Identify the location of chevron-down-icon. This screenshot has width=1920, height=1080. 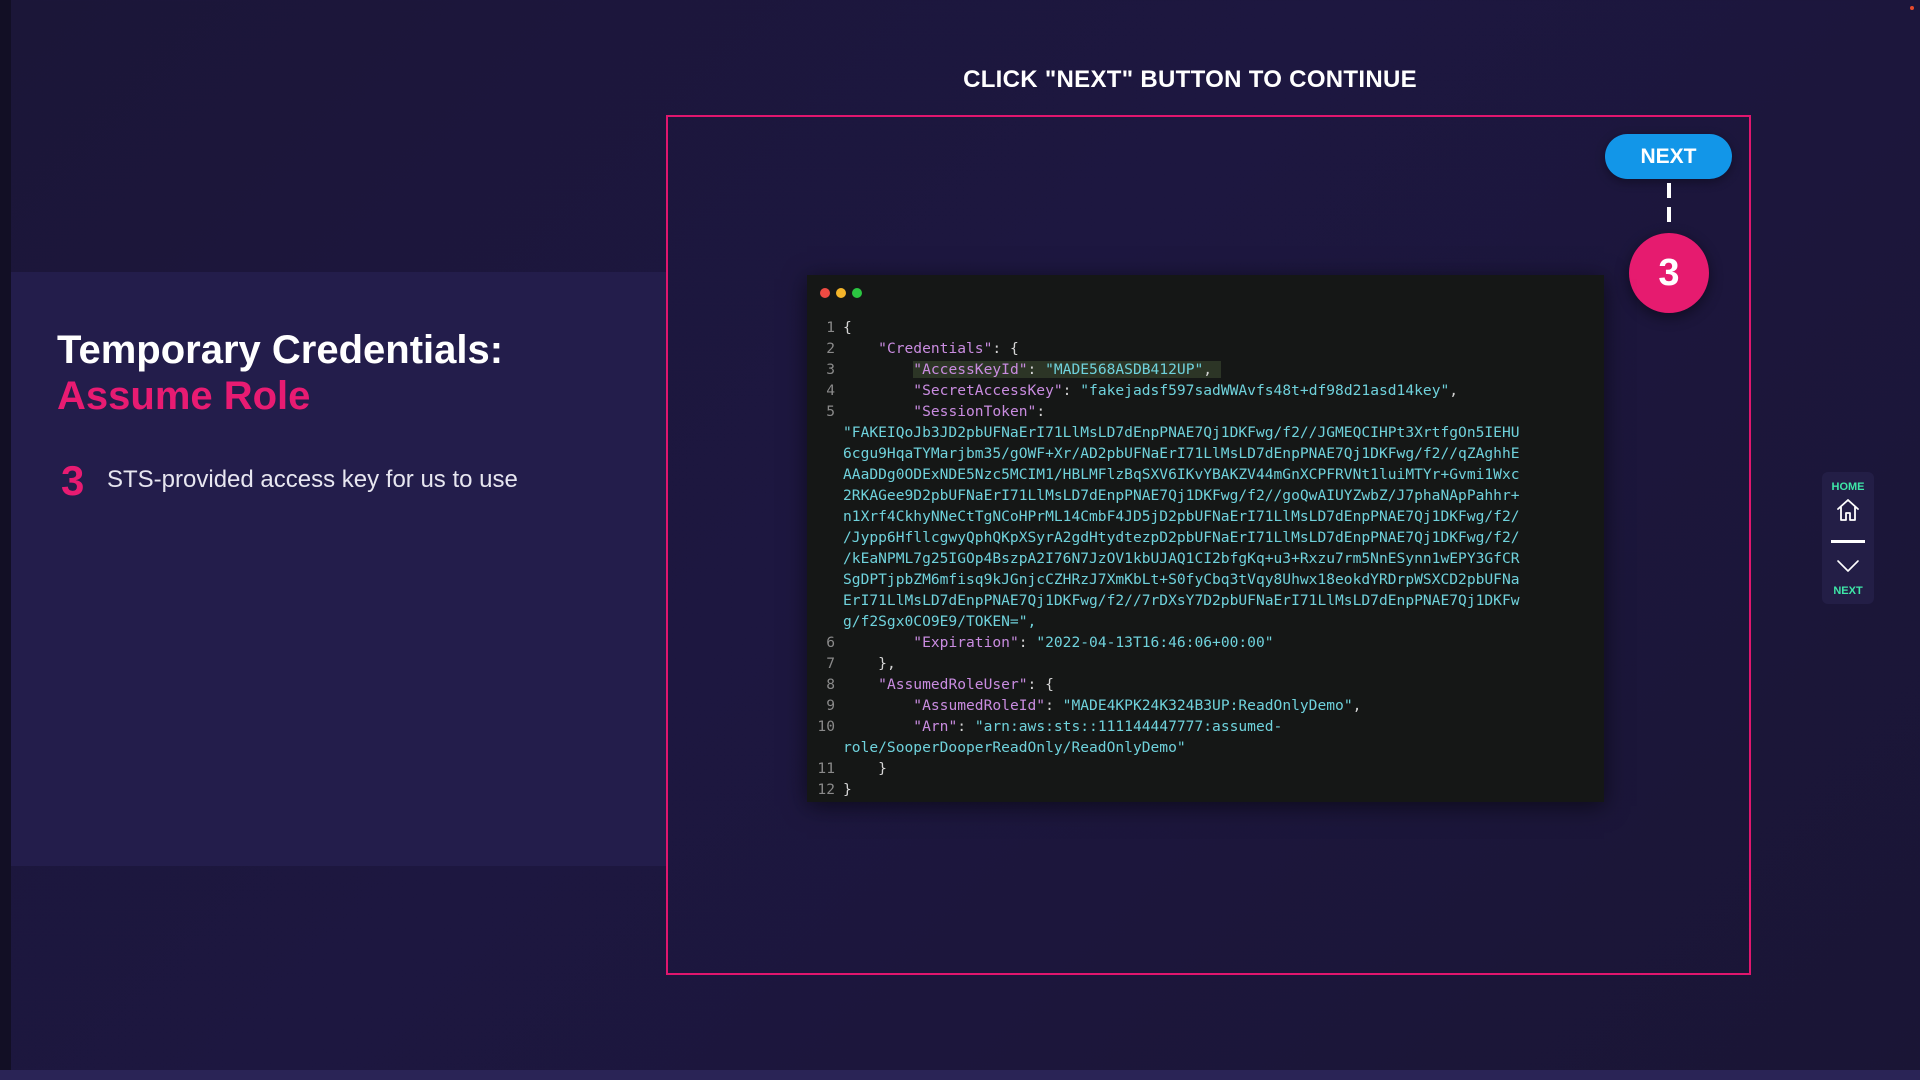
(1848, 566).